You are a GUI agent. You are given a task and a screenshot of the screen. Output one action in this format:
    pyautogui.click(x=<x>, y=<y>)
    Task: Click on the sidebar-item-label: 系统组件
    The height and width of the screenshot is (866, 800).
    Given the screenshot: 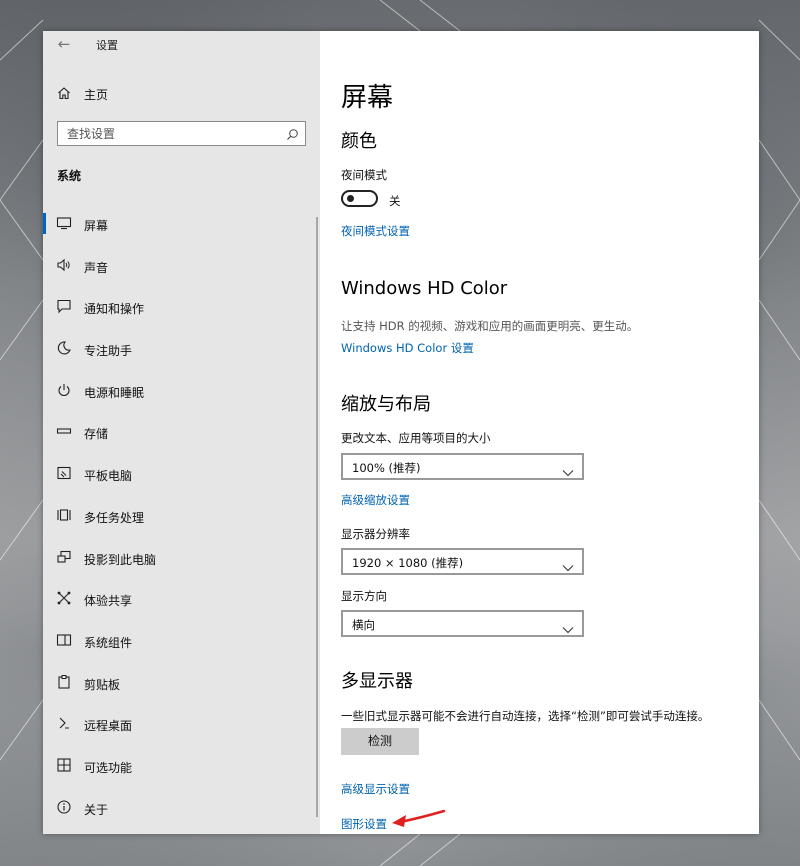 What is the action you would take?
    pyautogui.click(x=108, y=642)
    